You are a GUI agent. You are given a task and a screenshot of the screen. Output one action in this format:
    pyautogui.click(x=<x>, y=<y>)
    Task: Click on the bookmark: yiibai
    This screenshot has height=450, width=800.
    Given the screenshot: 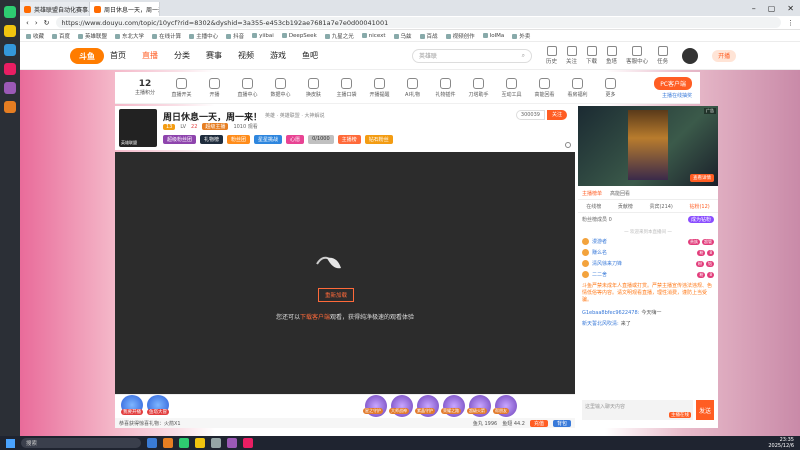 What is the action you would take?
    pyautogui.click(x=263, y=36)
    